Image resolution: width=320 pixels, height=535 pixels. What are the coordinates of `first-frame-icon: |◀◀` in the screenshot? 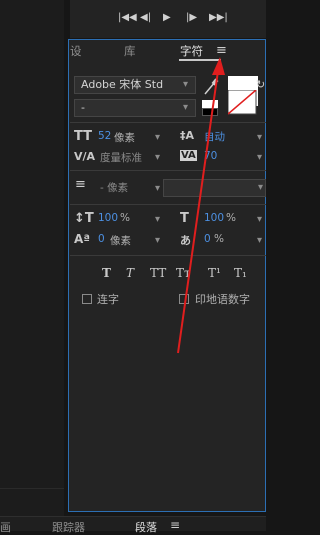 It's located at (127, 17).